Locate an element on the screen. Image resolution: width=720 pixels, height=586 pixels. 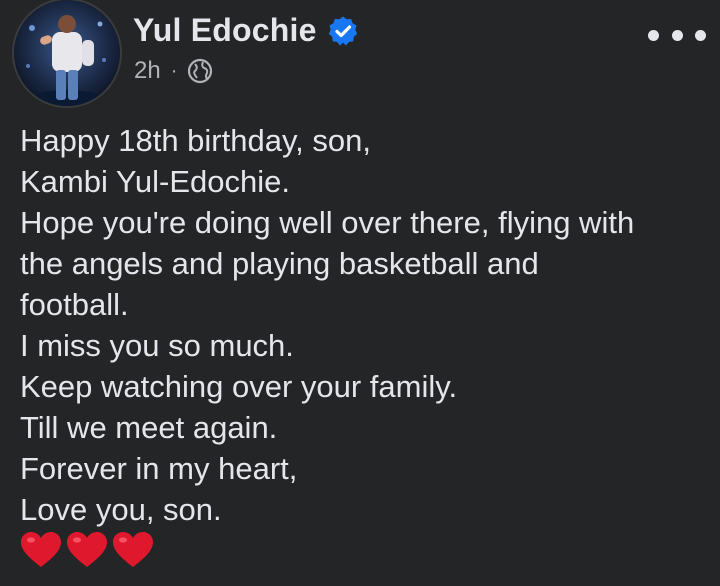
avatar-photo is located at coordinates (67, 53).